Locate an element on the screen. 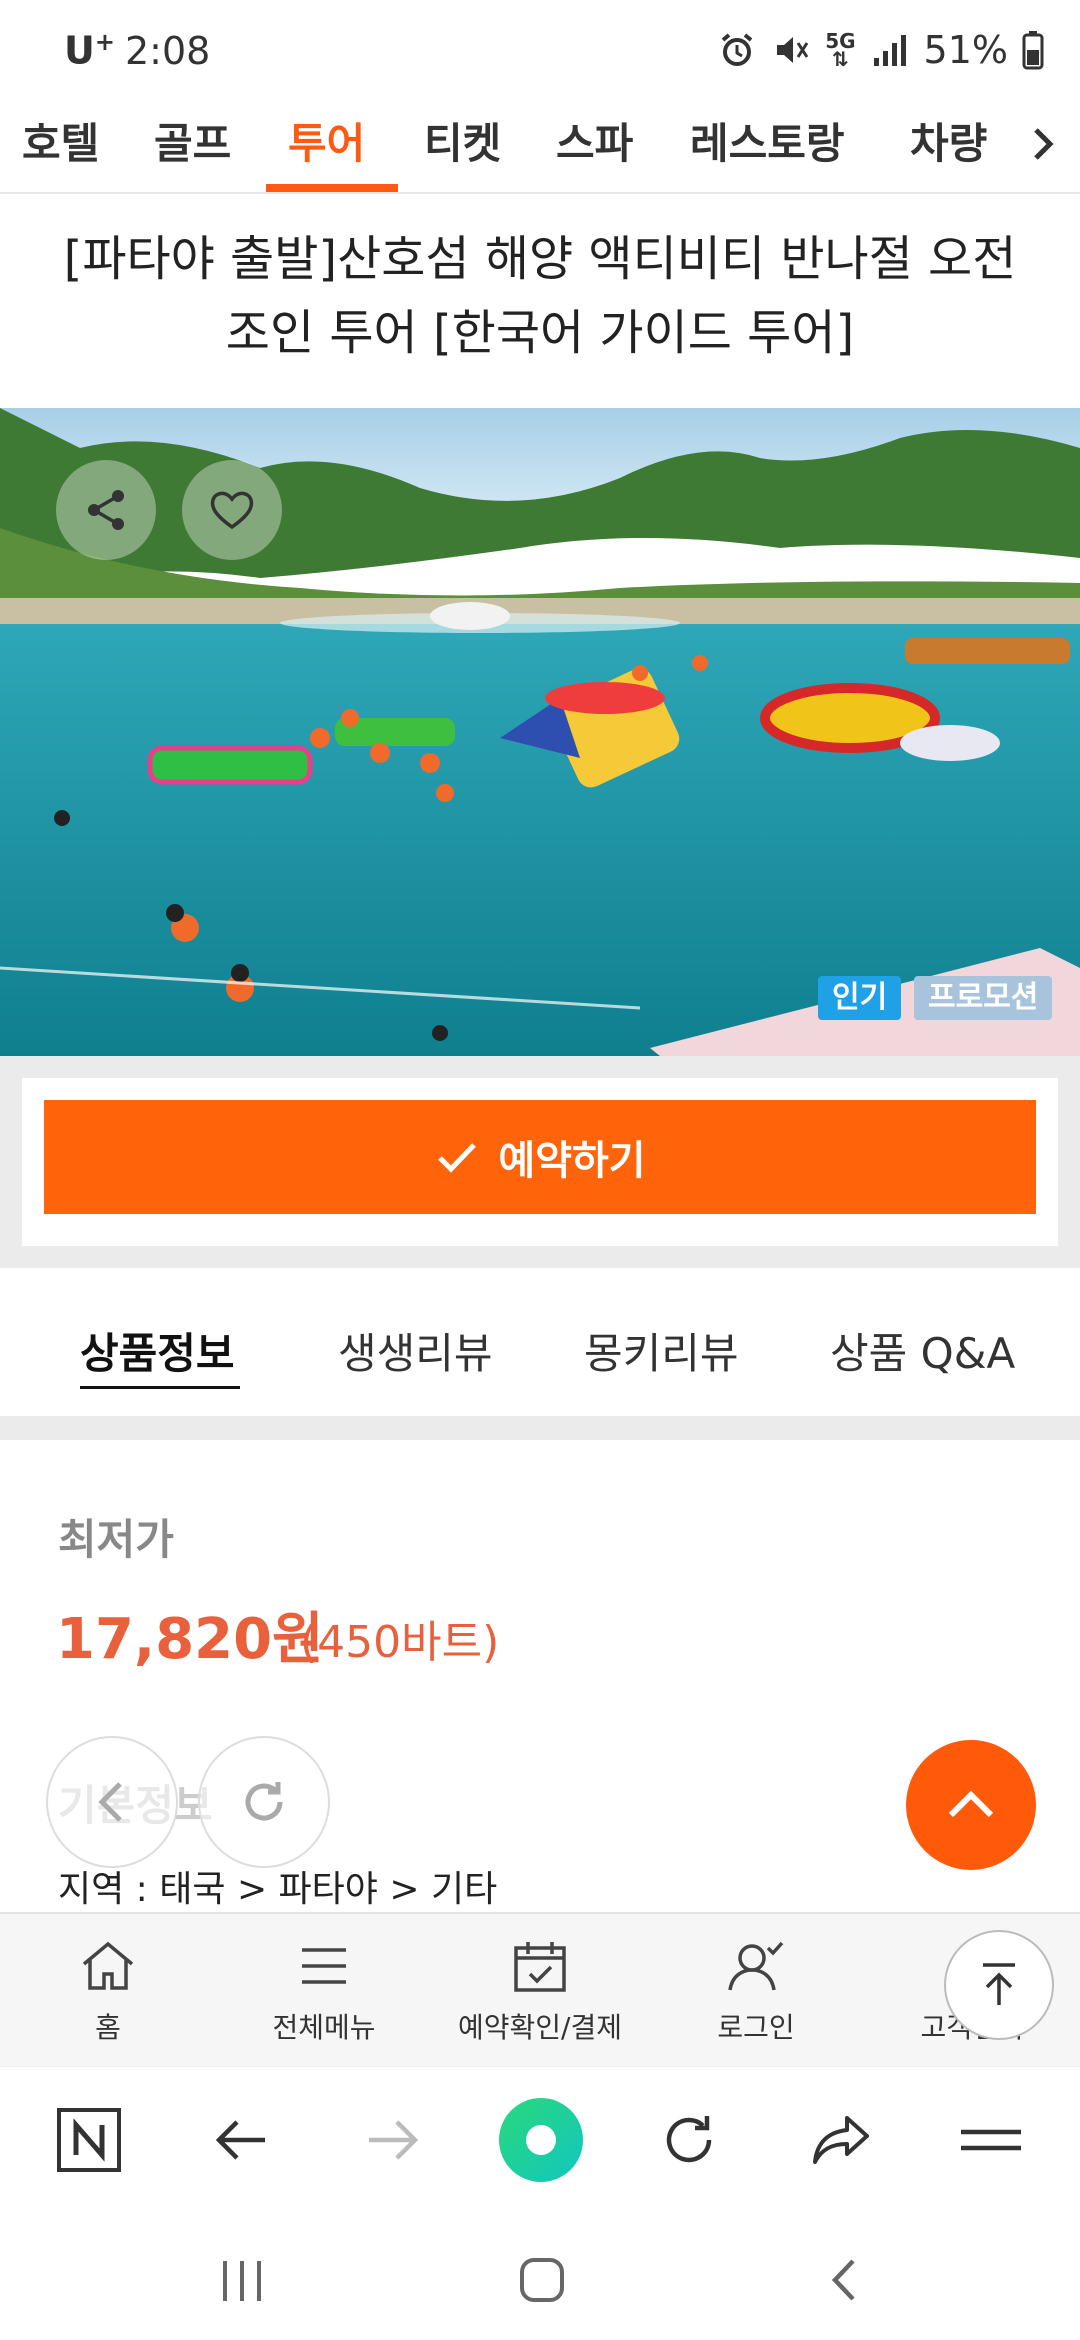 This screenshot has height=2340, width=1080. nav-home-label: 홈 is located at coordinates (108, 2027).